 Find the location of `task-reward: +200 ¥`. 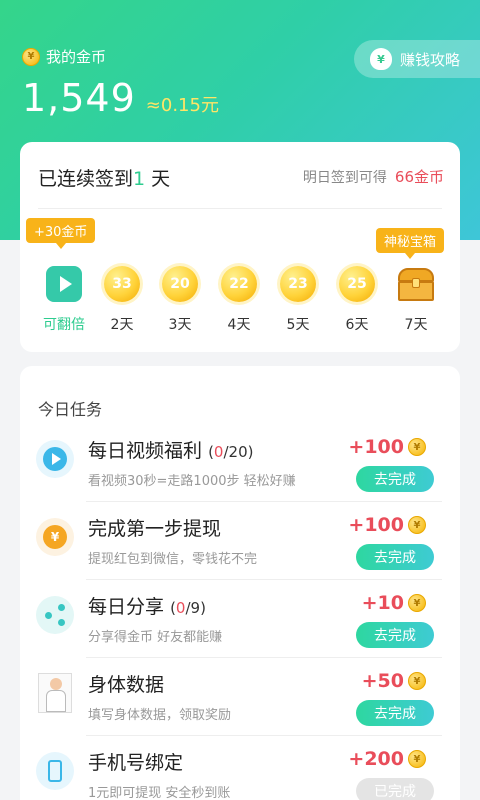

task-reward: +200 ¥ is located at coordinates (387, 759).